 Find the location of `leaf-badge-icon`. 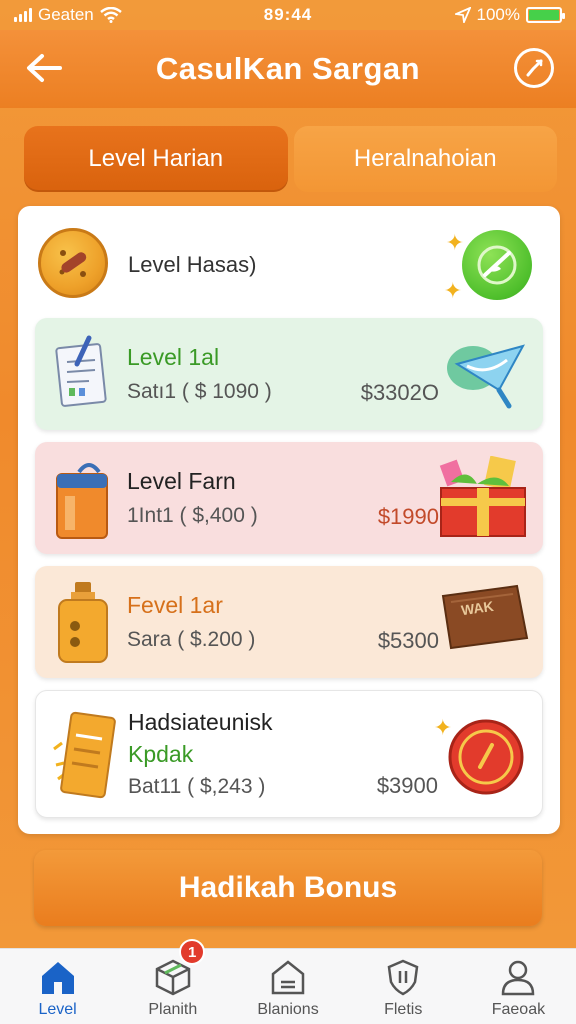

leaf-badge-icon is located at coordinates (497, 265).